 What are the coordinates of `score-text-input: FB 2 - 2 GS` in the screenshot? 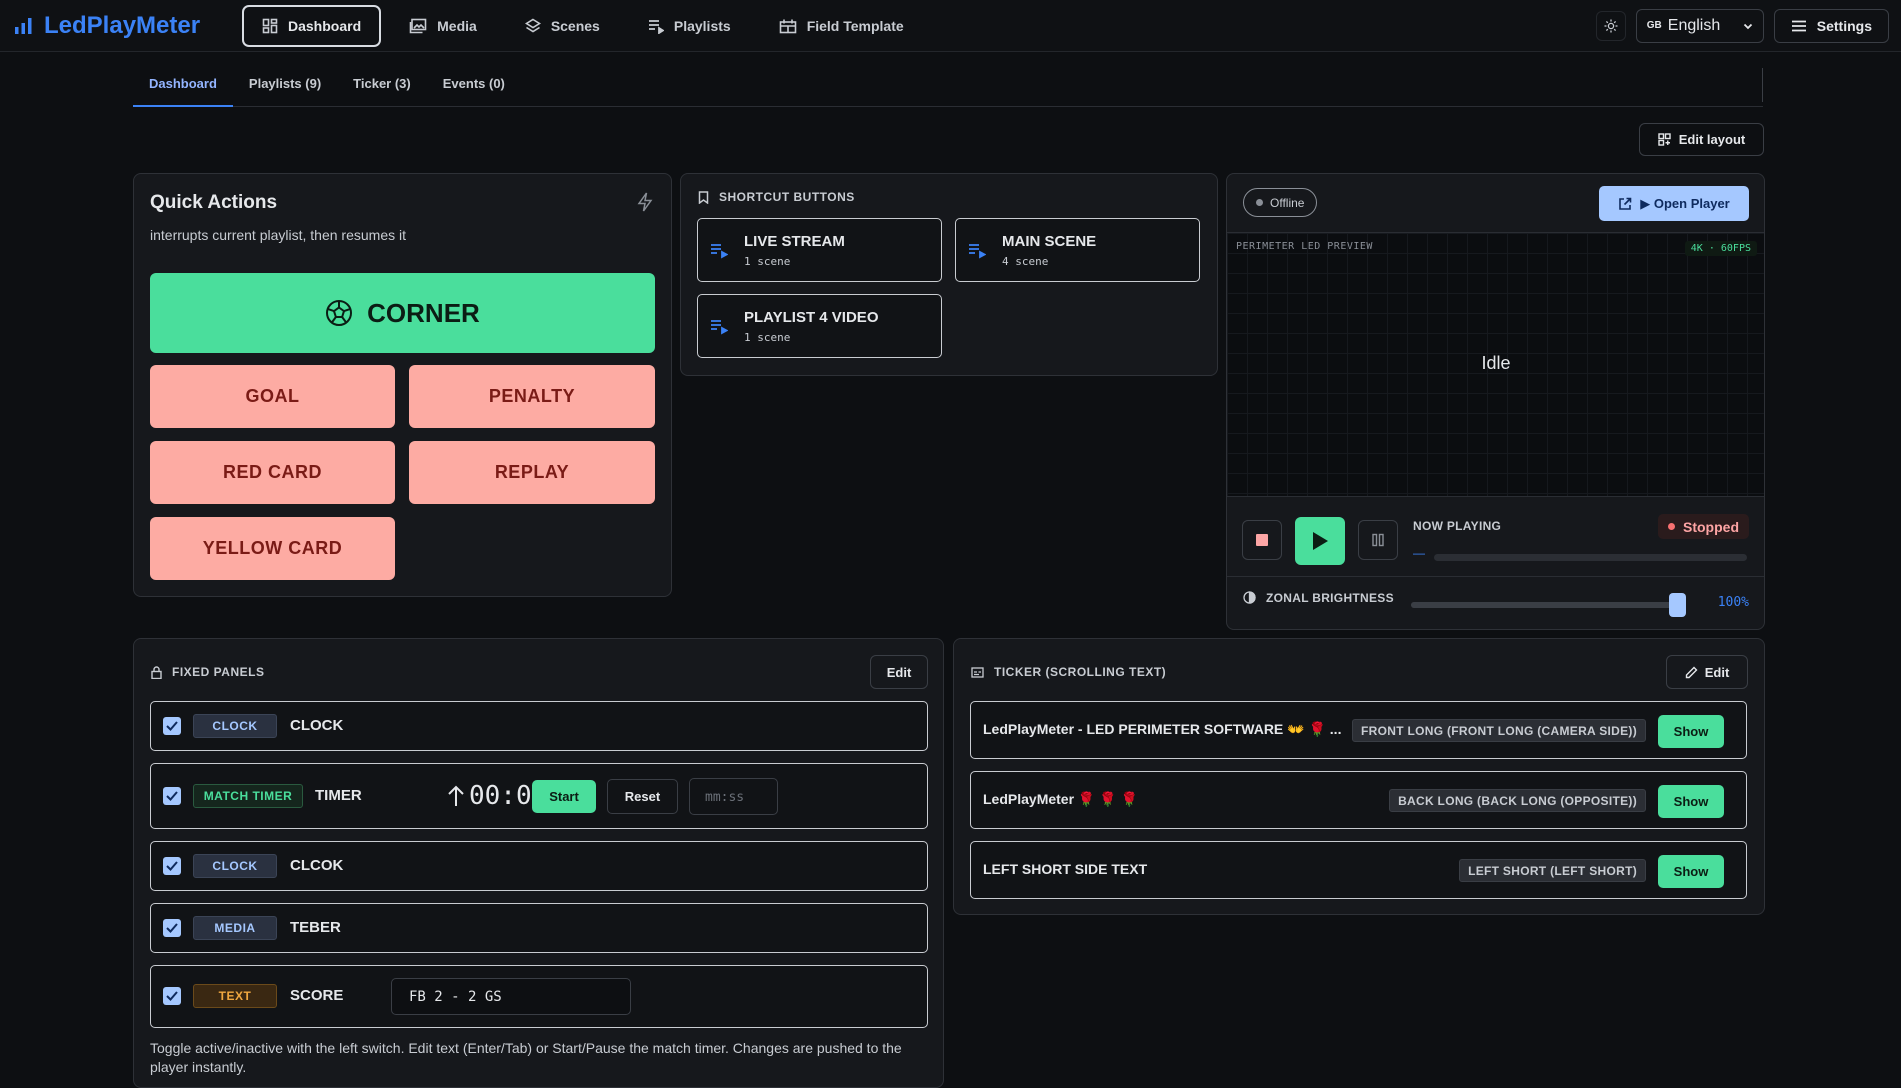 It's located at (511, 996).